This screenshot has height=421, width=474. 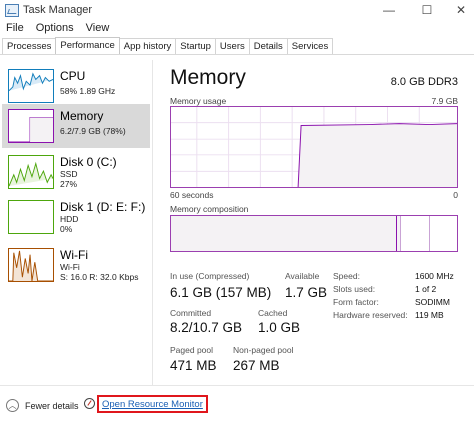 What do you see at coordinates (15, 30) in the screenshot?
I see `menu-file: File` at bounding box center [15, 30].